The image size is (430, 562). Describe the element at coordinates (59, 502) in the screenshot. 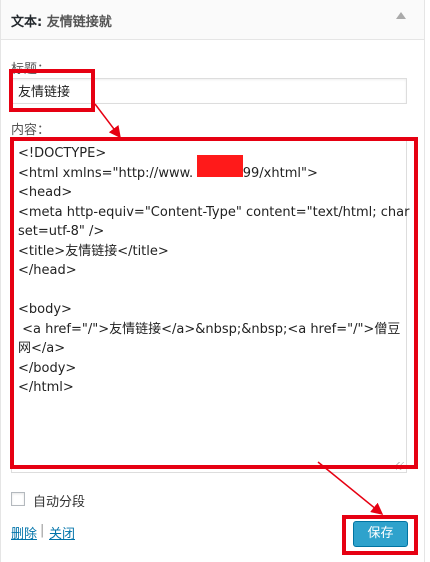

I see `autop-label: 自动分段` at that location.